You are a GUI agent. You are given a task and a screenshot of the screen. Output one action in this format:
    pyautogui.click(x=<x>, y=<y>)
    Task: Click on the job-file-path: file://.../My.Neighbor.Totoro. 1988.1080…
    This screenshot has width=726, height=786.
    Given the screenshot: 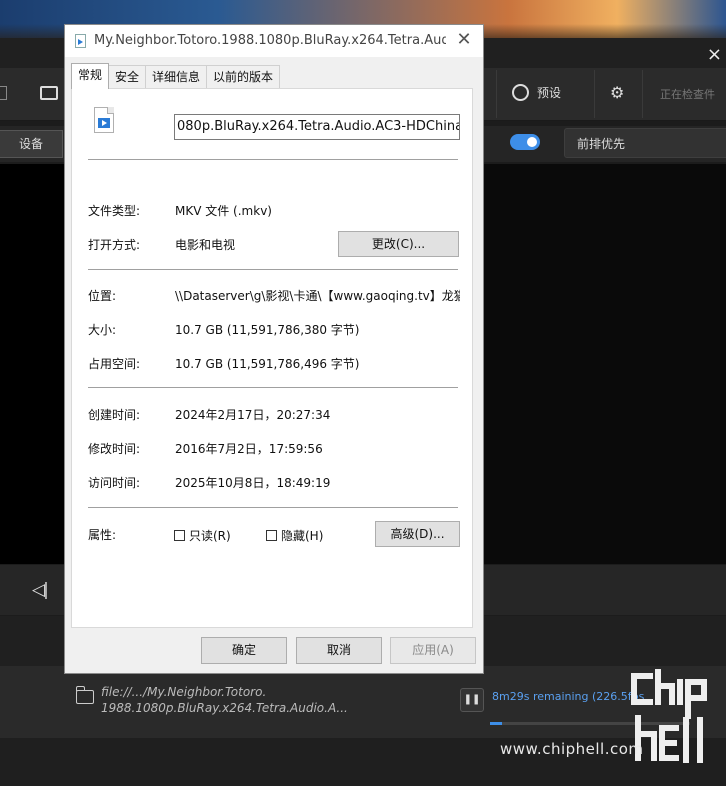 What is the action you would take?
    pyautogui.click(x=224, y=700)
    